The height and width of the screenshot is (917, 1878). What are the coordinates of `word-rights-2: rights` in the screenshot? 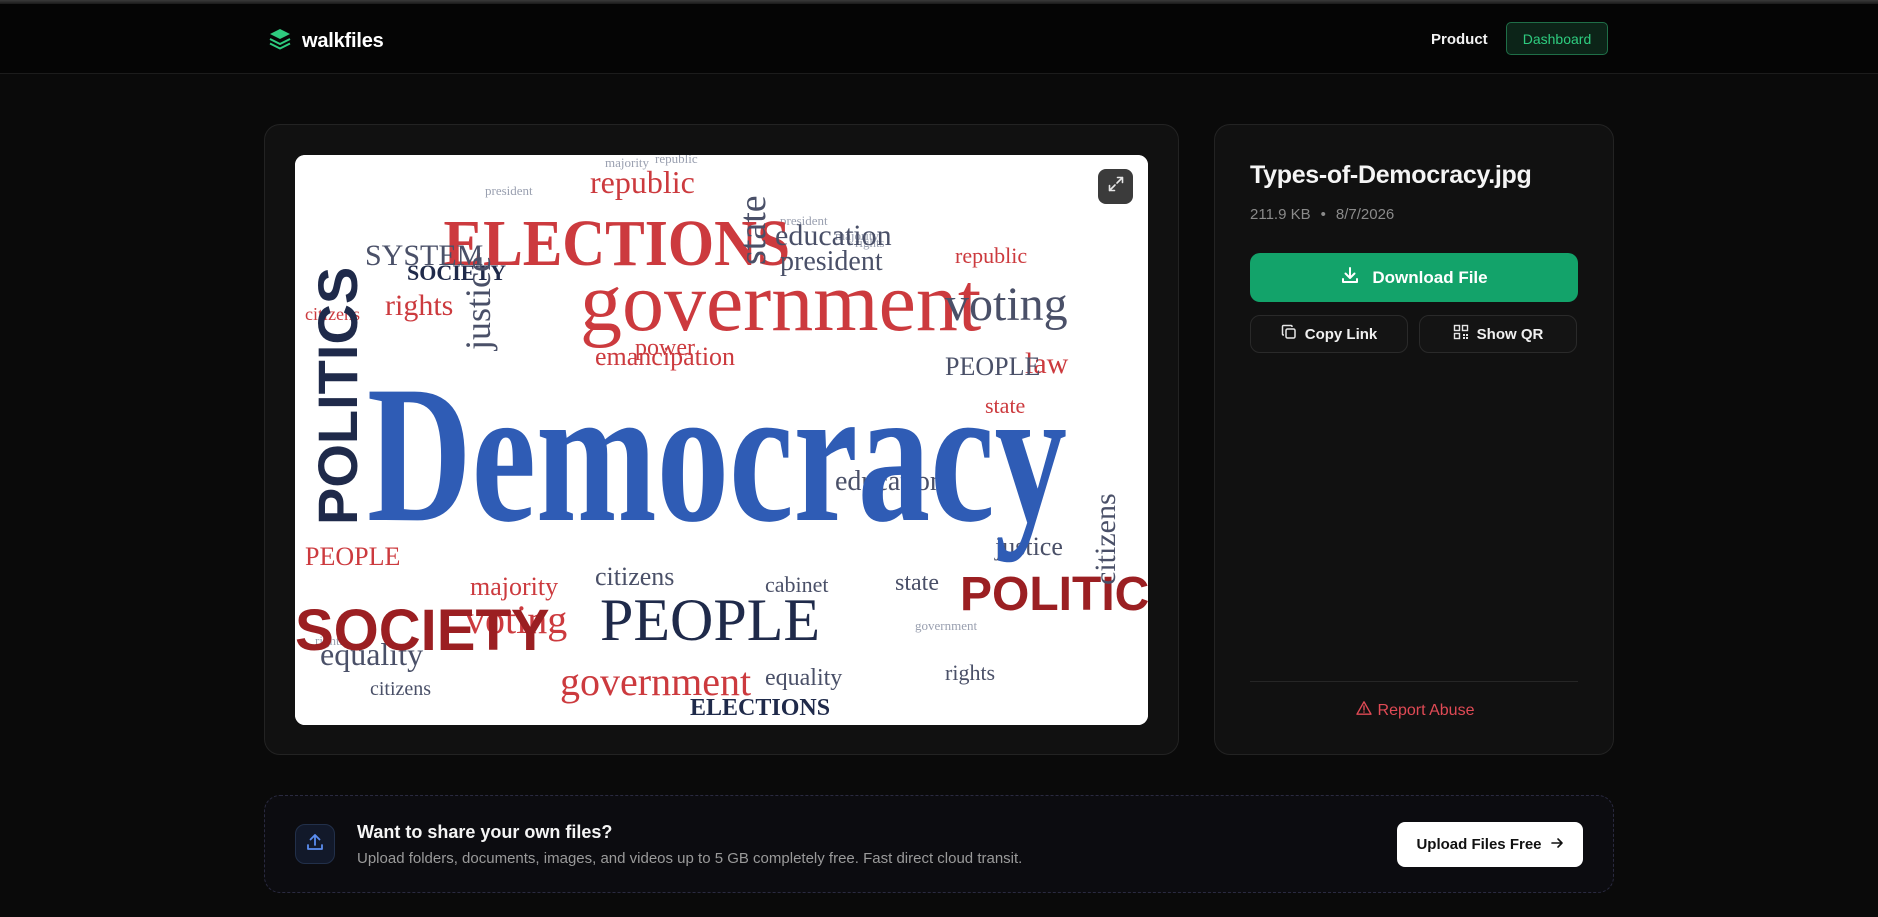 It's located at (970, 672).